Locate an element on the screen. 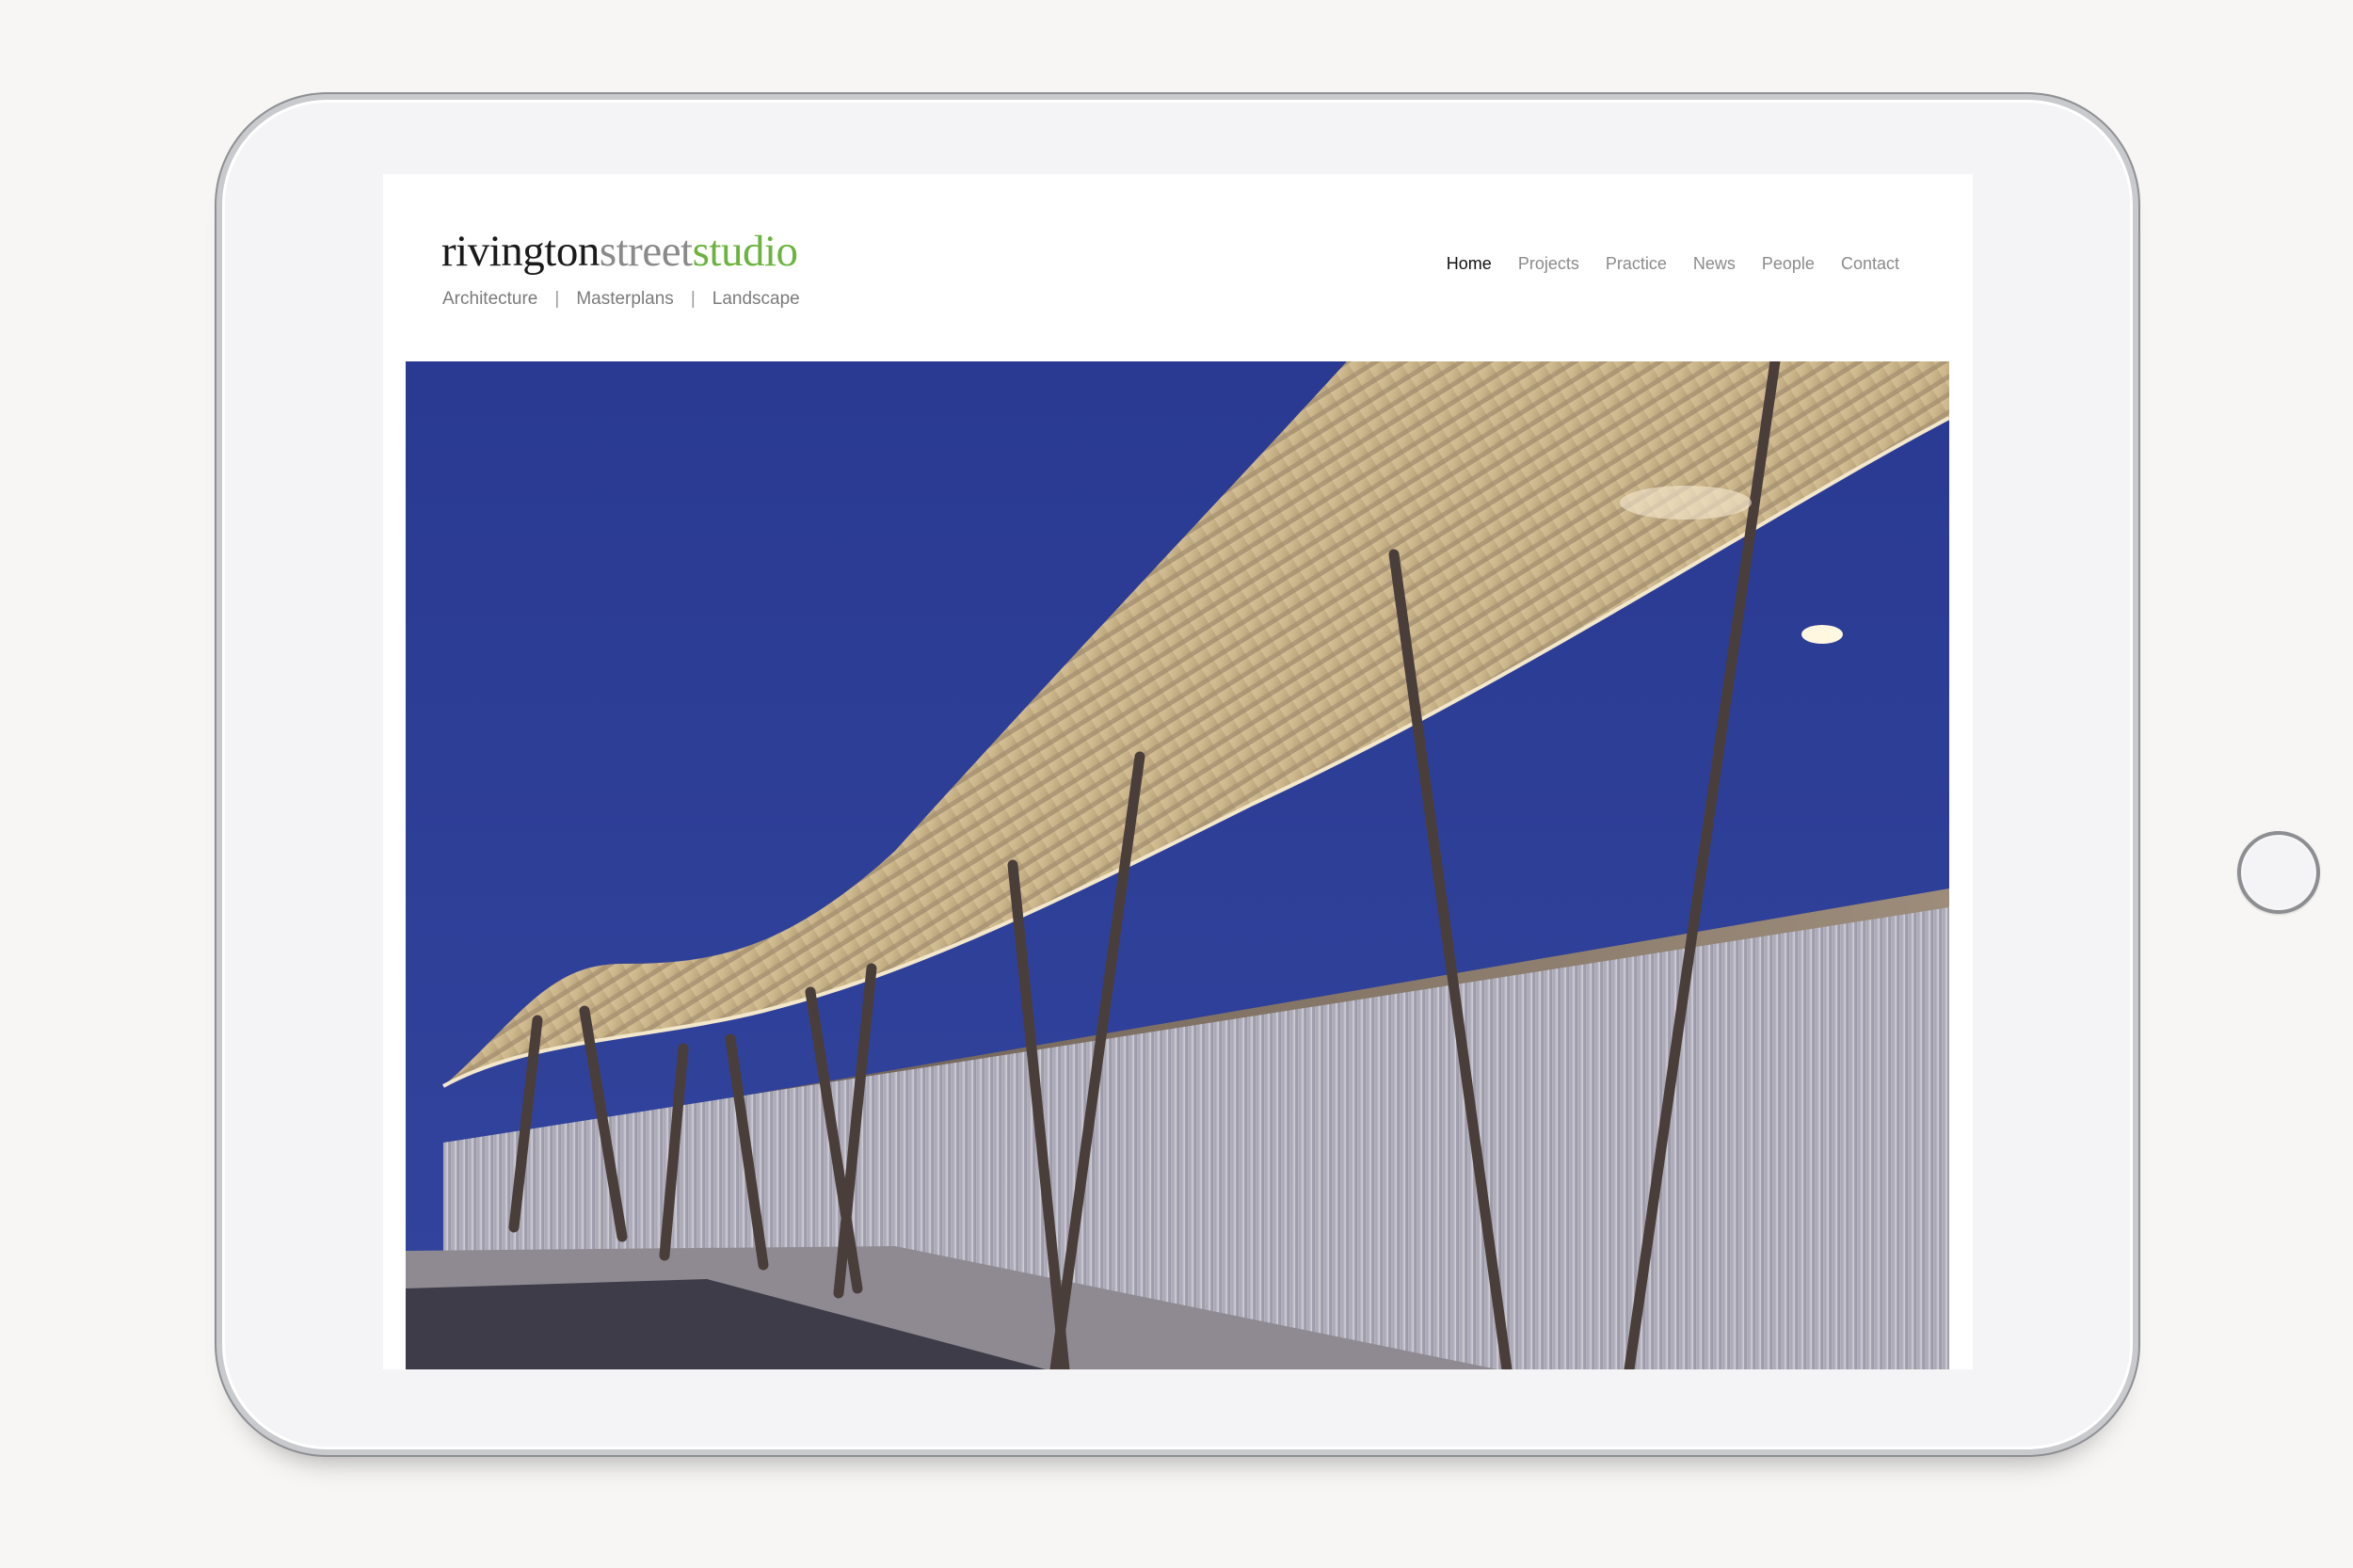  nav-item-people: People is located at coordinates (1789, 264).